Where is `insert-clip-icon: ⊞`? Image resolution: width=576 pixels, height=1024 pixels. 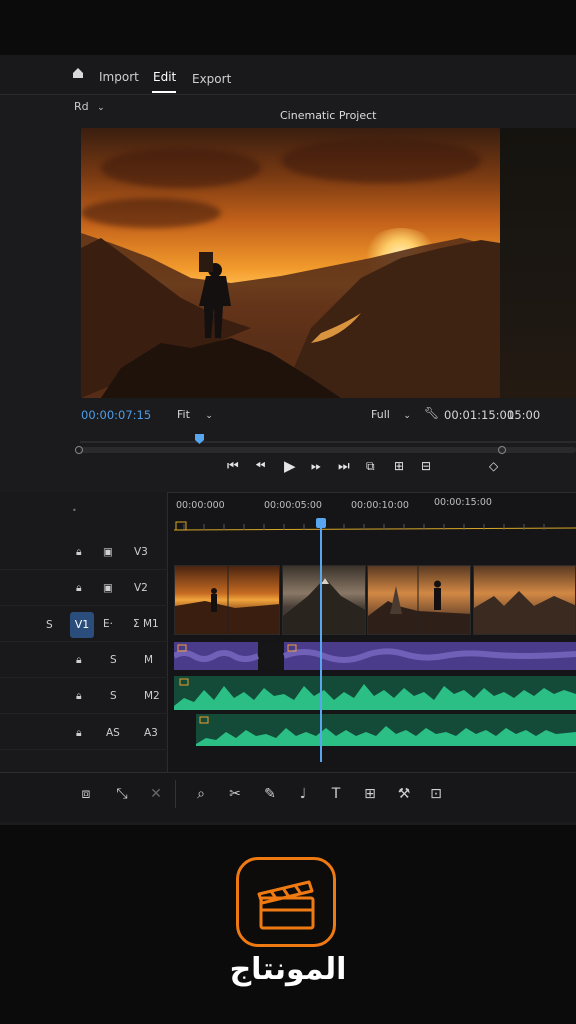
insert-clip-icon: ⊞ is located at coordinates (399, 466).